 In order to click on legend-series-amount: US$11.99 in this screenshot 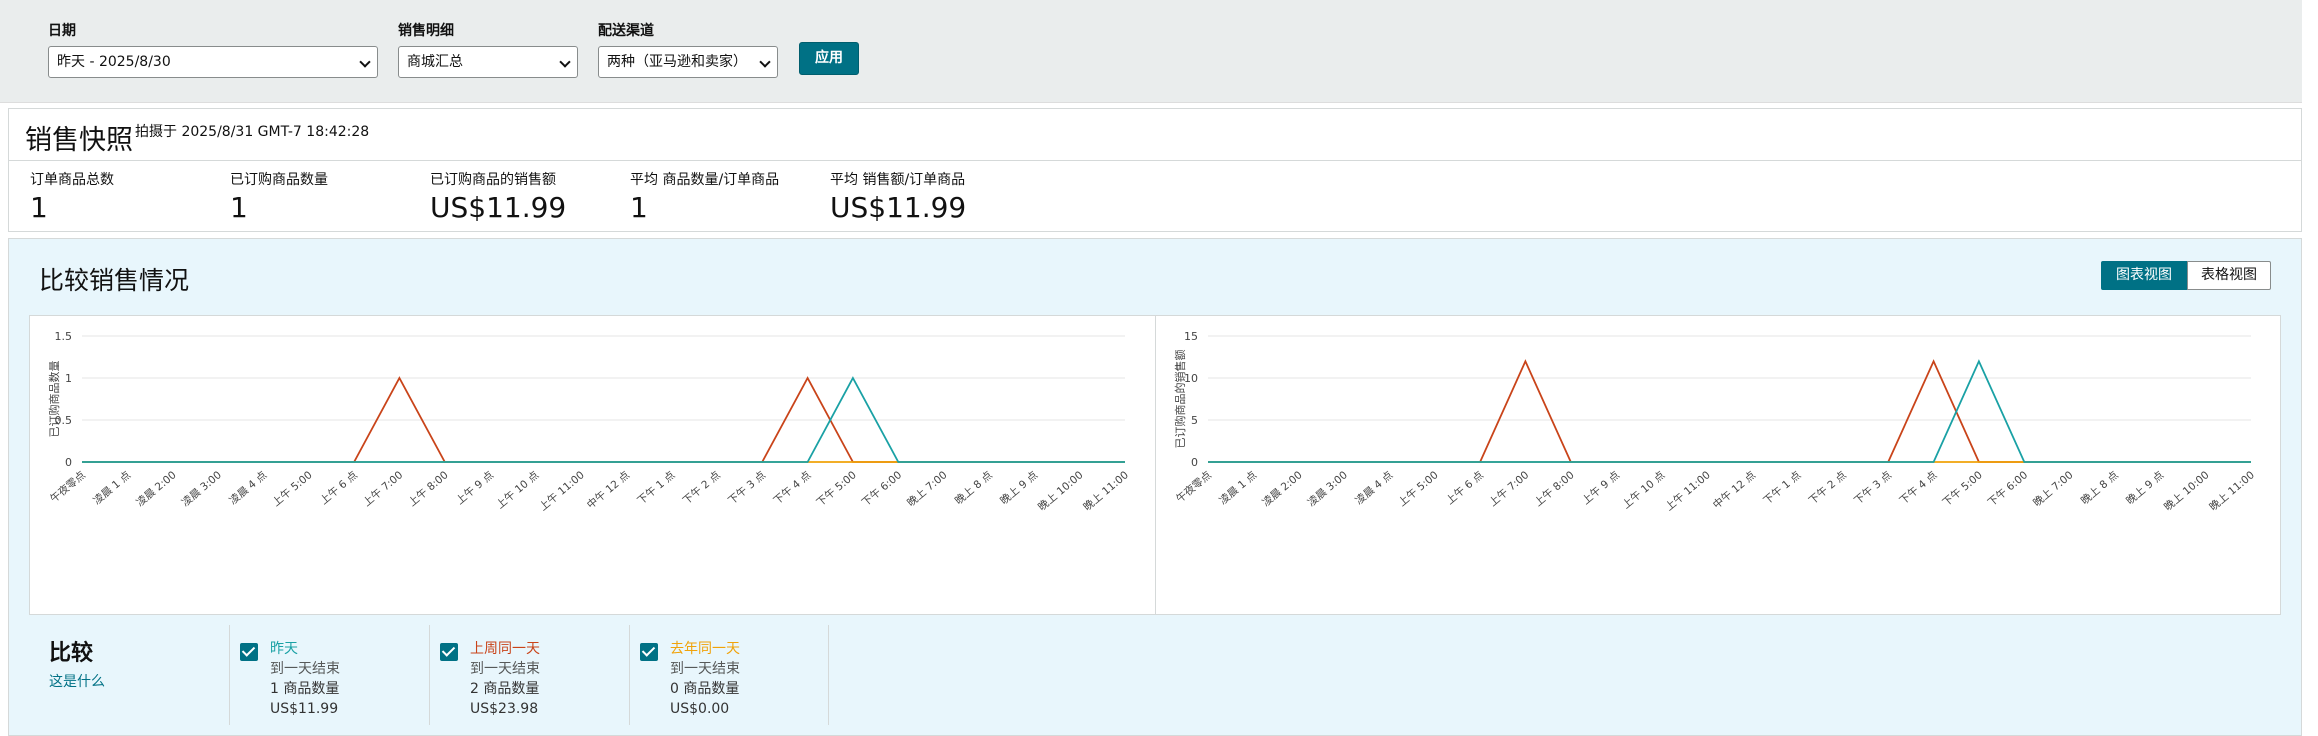, I will do `click(304, 709)`.